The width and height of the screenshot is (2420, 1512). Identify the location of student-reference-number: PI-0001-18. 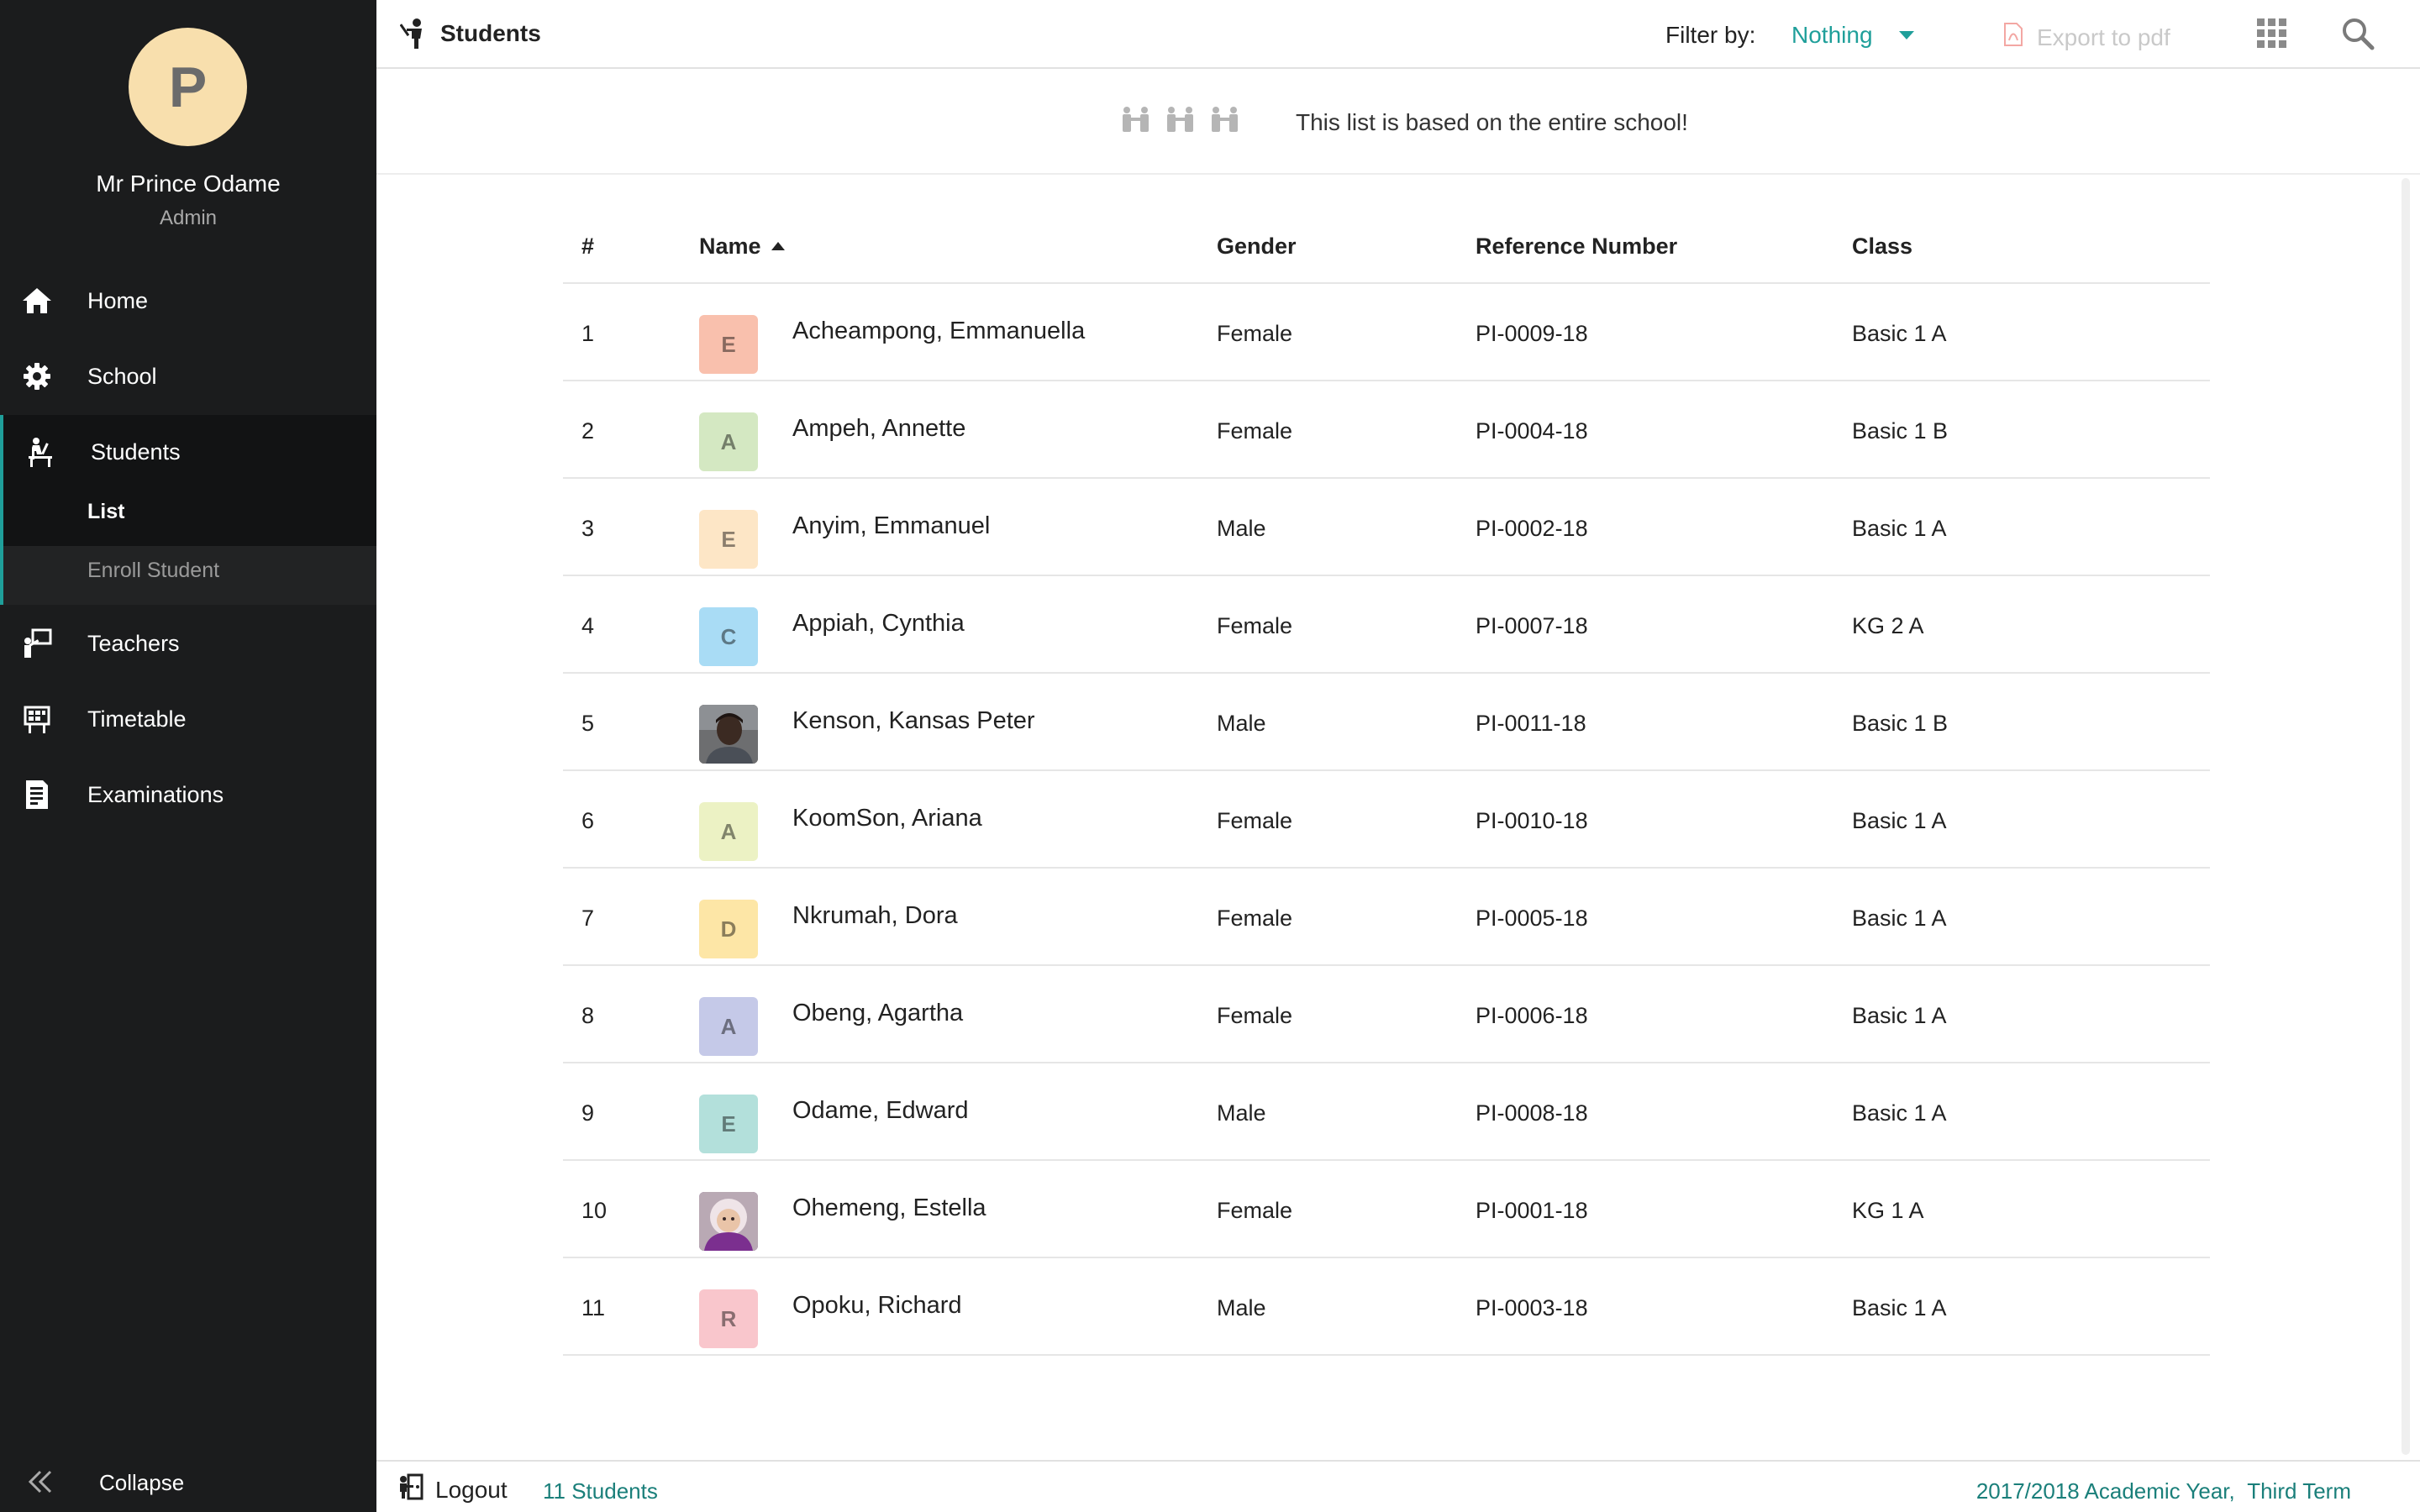
(1532, 1210).